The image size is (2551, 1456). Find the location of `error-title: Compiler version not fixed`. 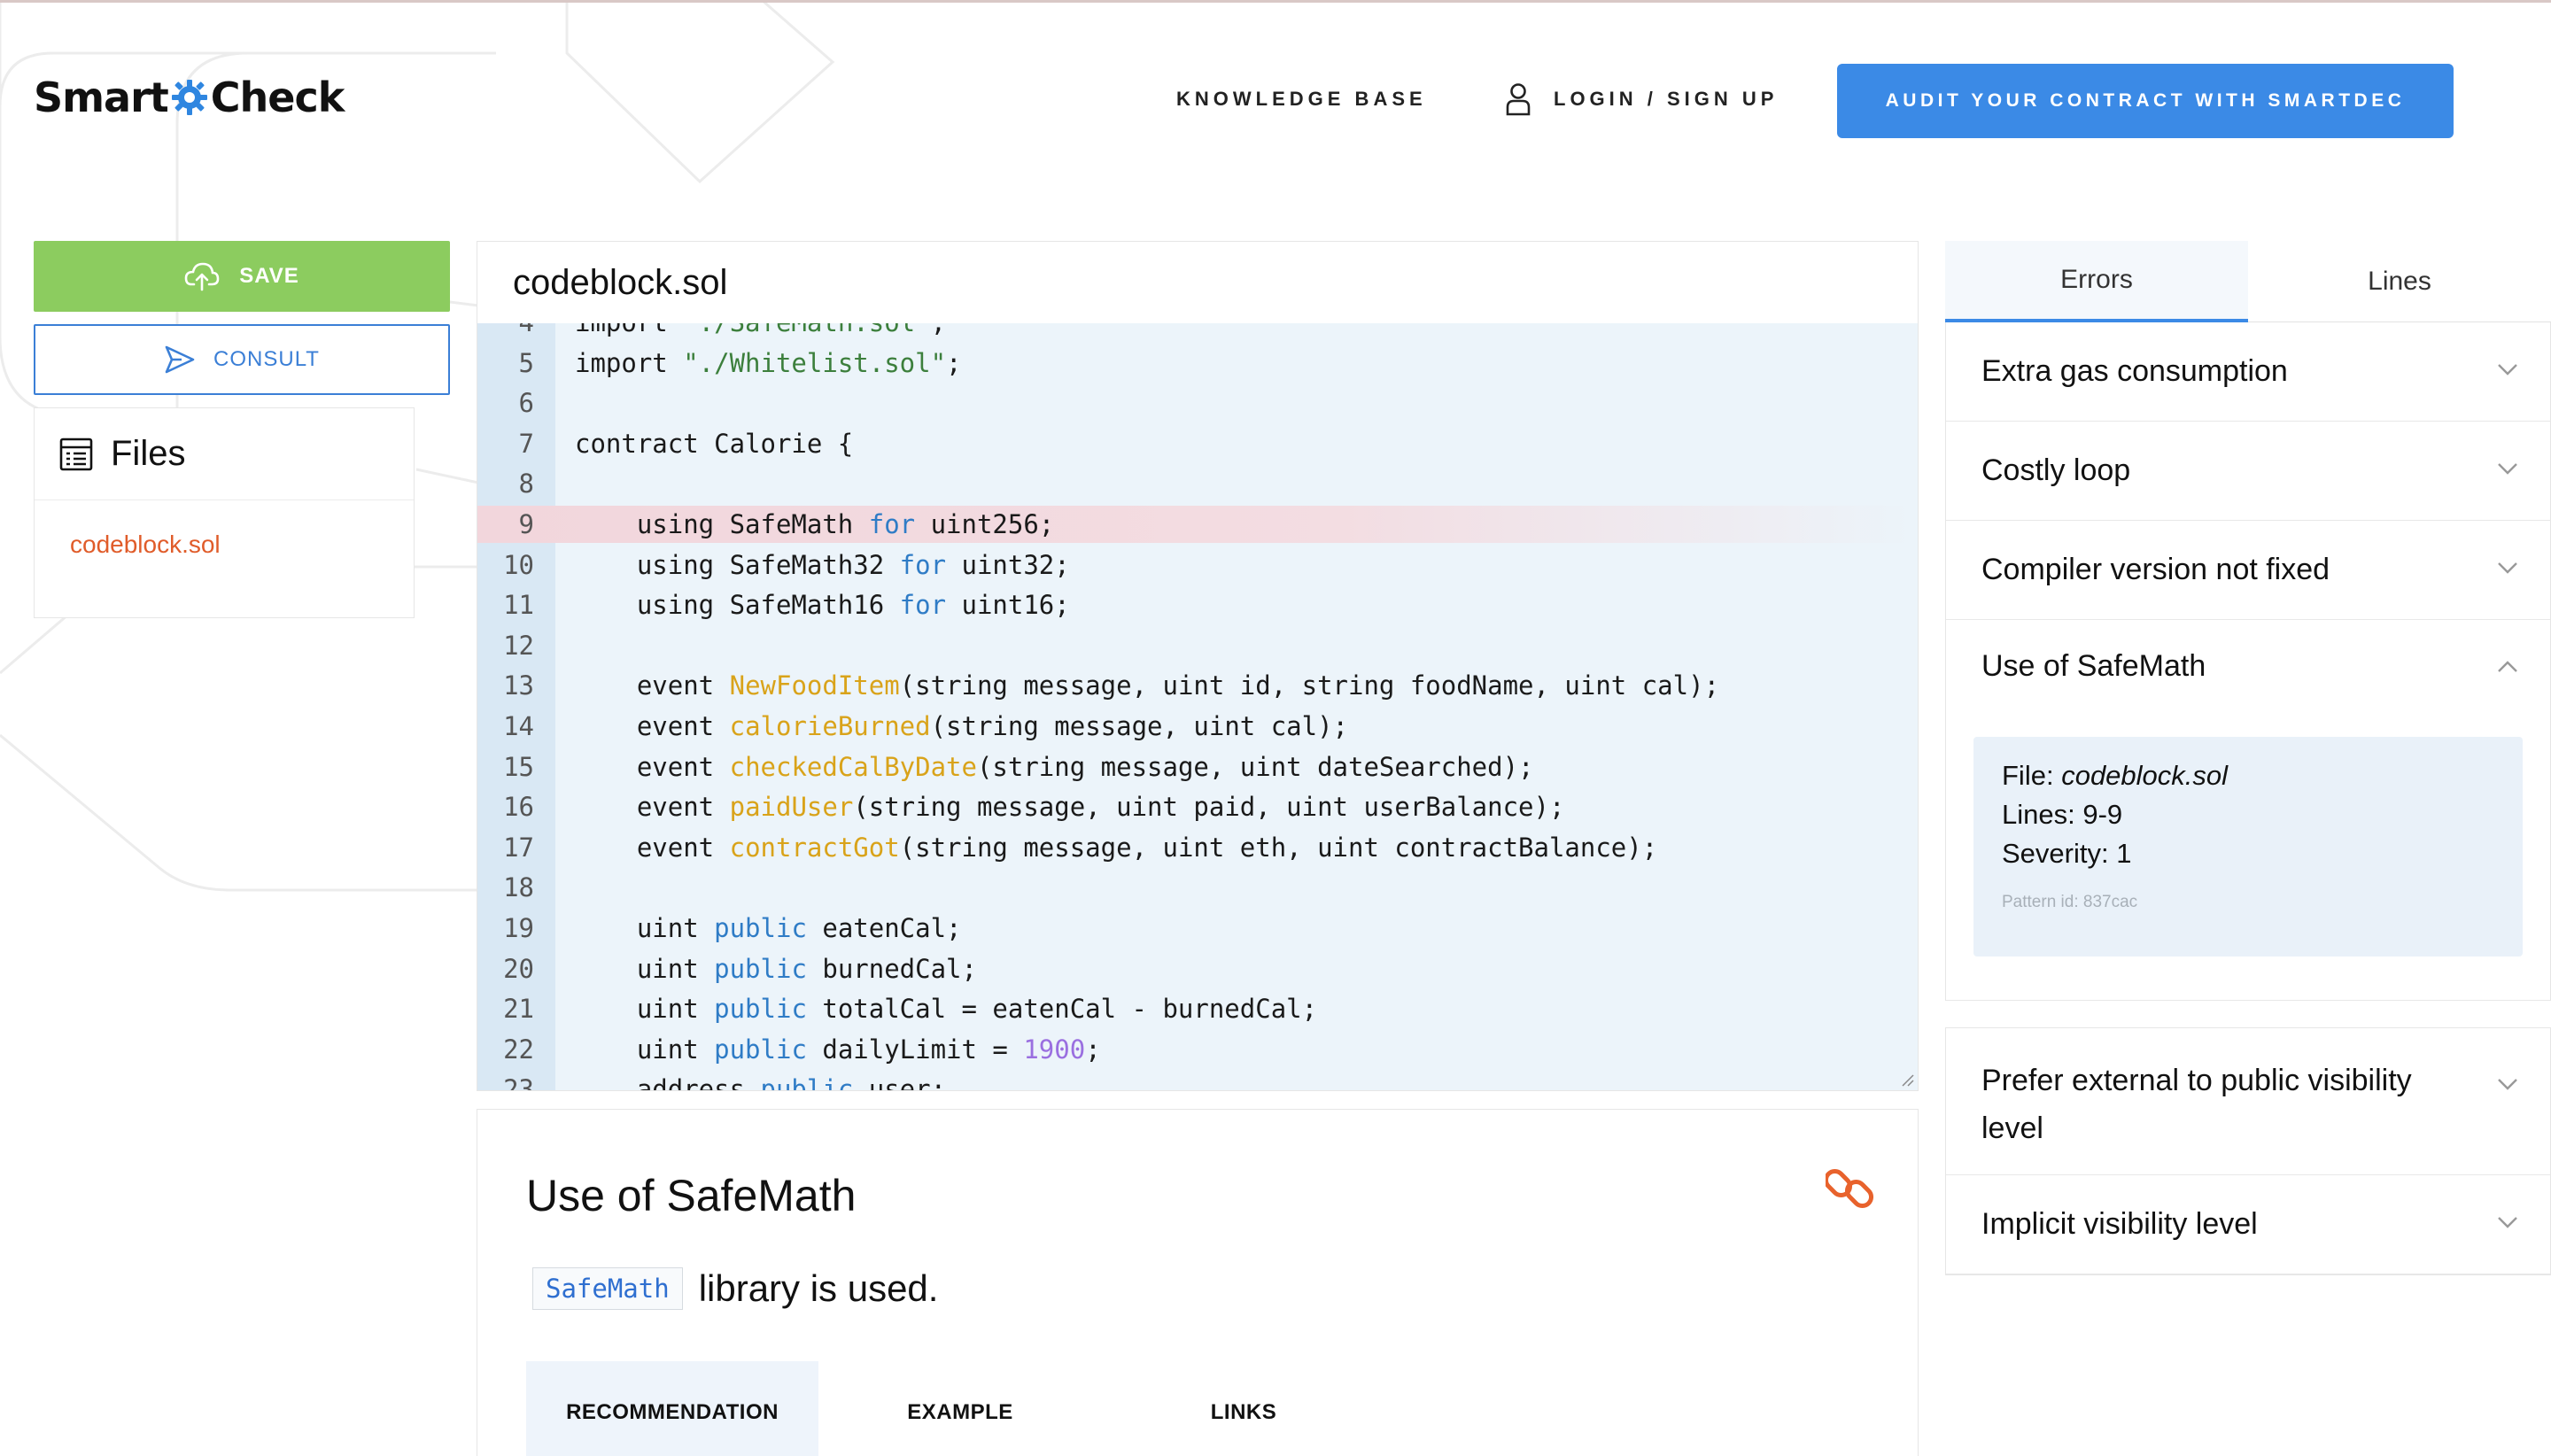

error-title: Compiler version not fixed is located at coordinates (2155, 569).